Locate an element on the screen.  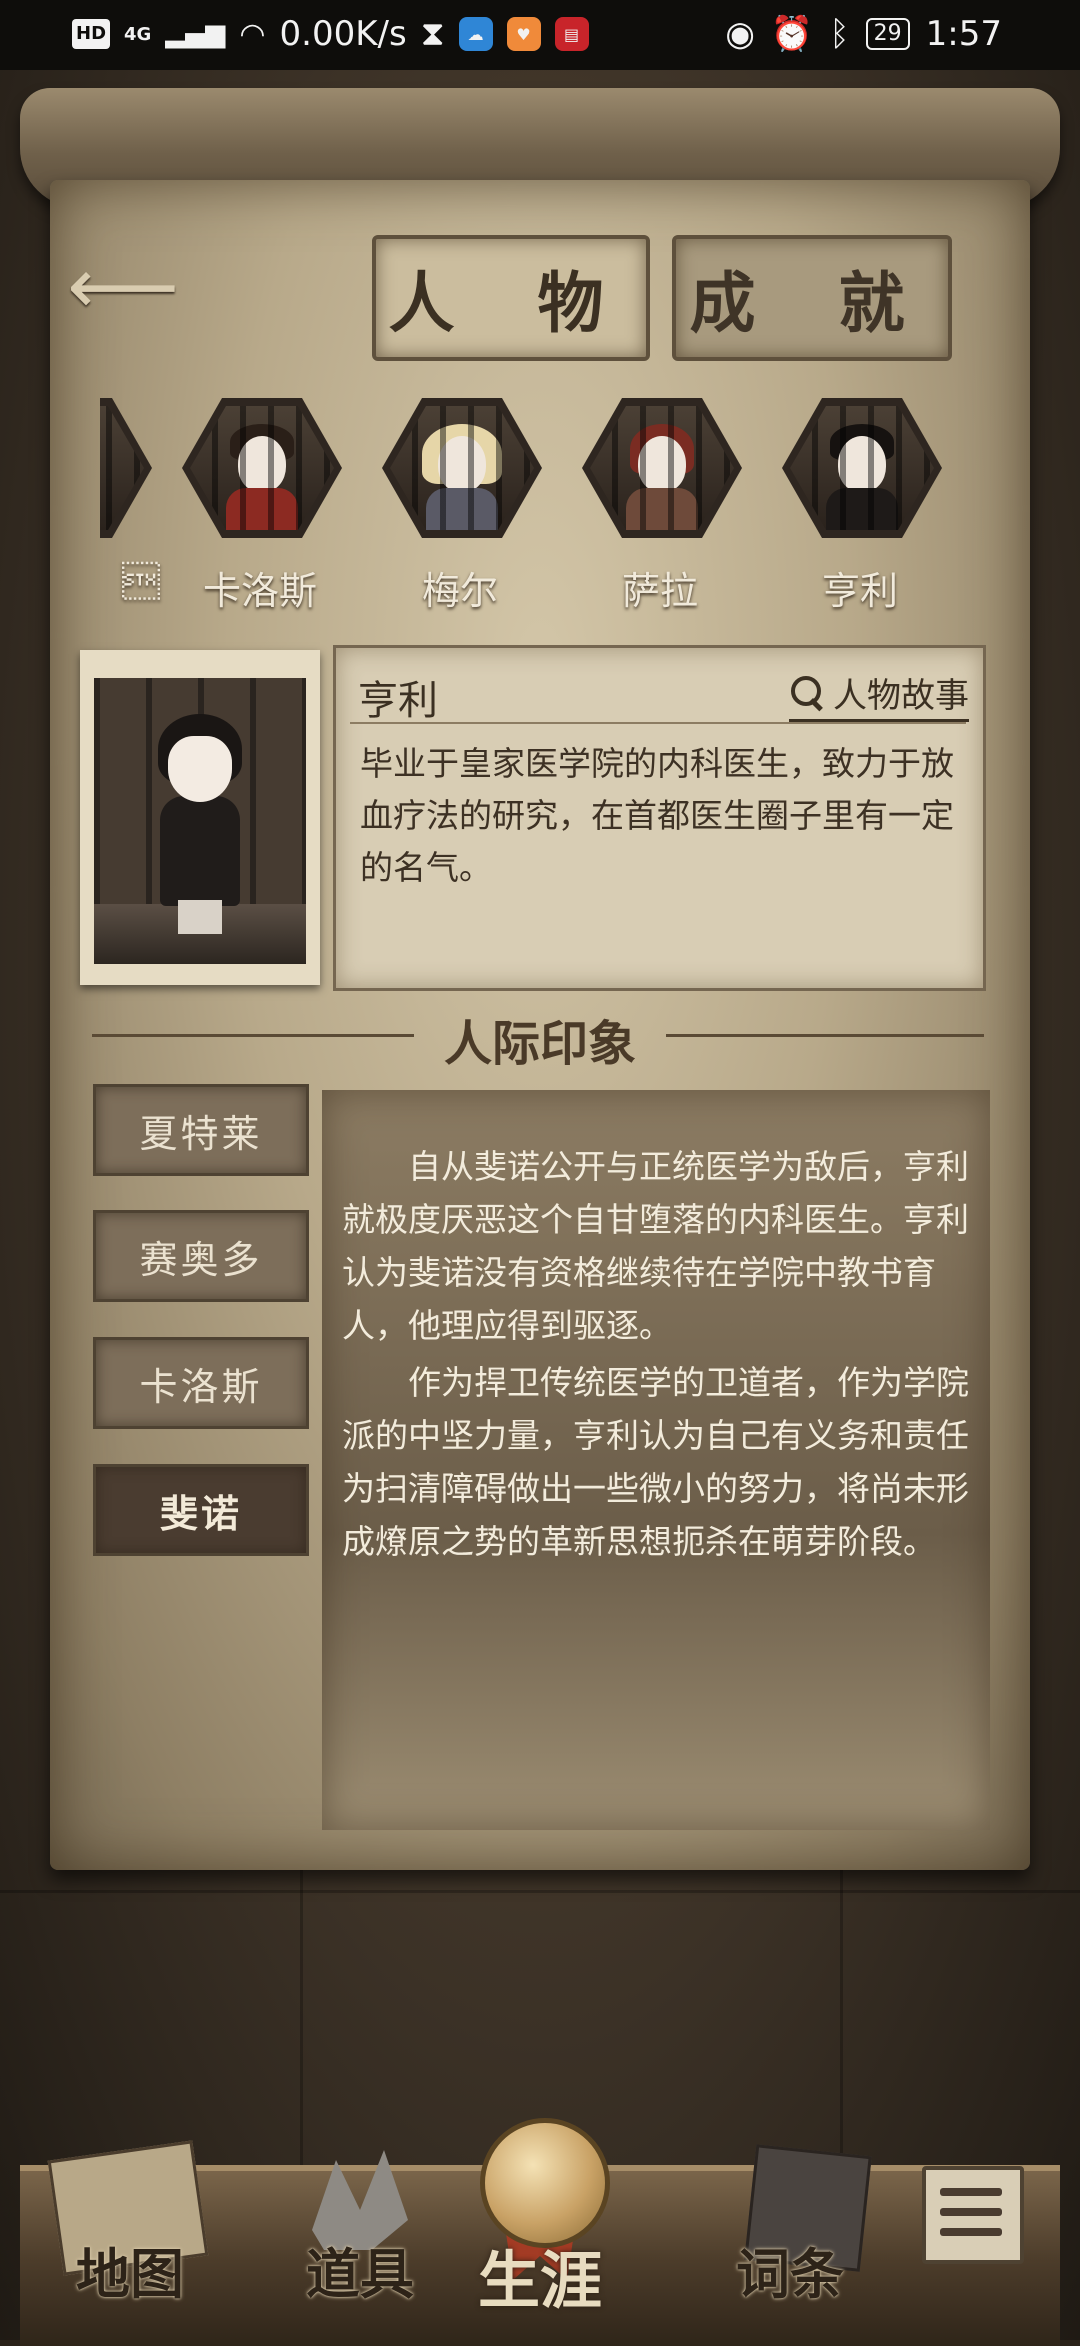
alarm-icon: ⏰ is located at coordinates (792, 34).